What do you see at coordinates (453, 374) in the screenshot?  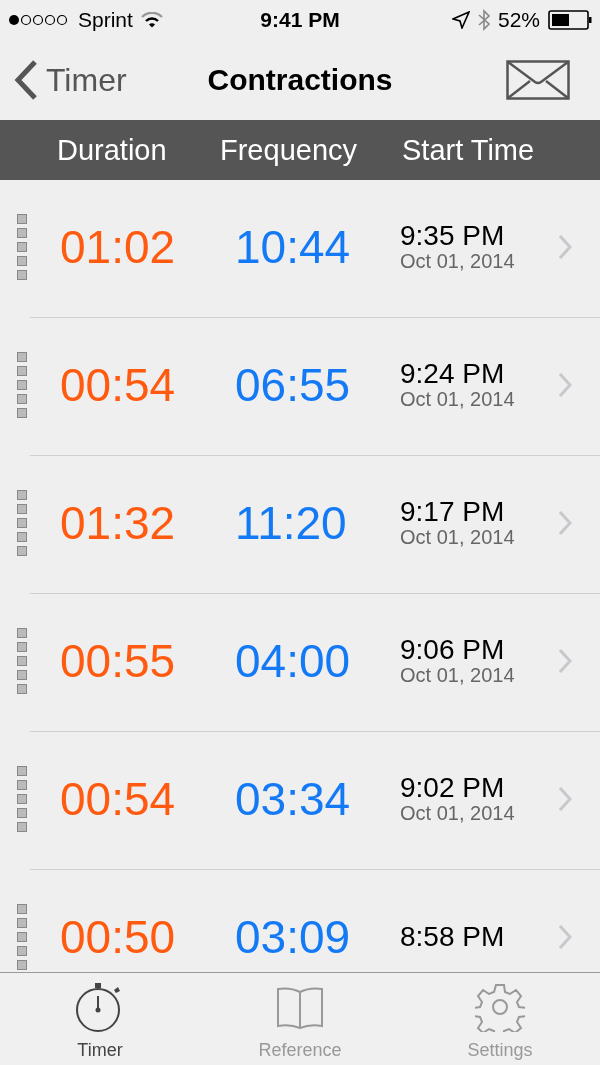 I see `start-time: 9:24 PM` at bounding box center [453, 374].